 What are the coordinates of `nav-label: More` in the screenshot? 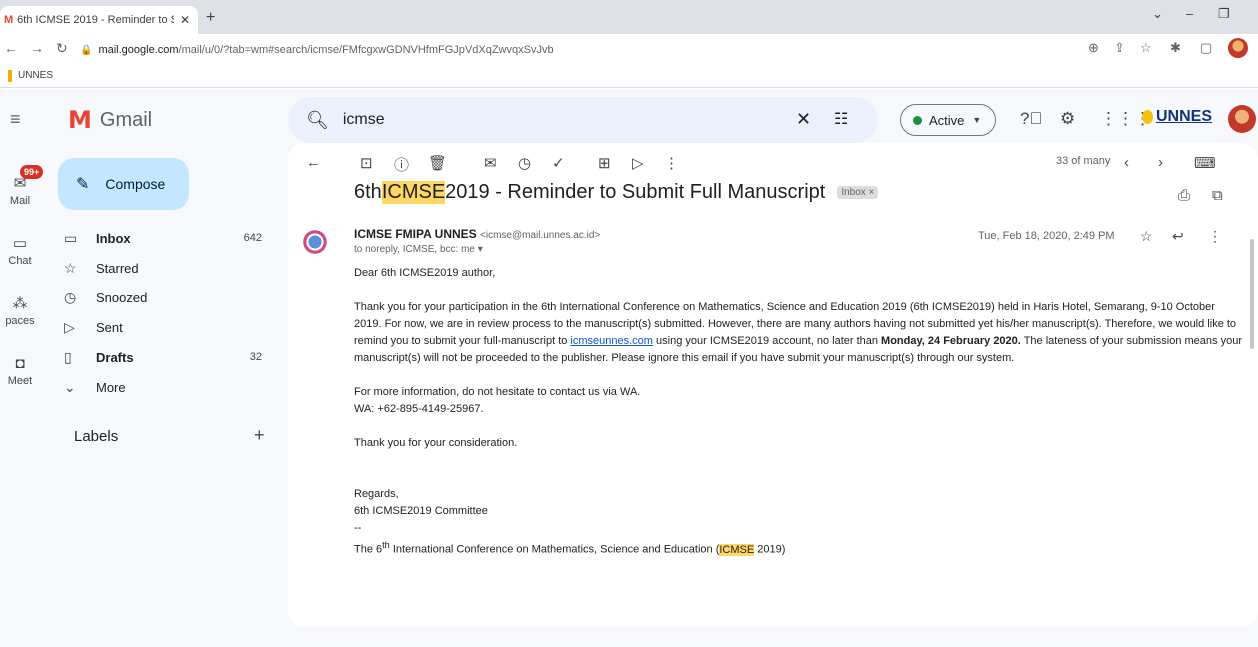 It's located at (111, 387).